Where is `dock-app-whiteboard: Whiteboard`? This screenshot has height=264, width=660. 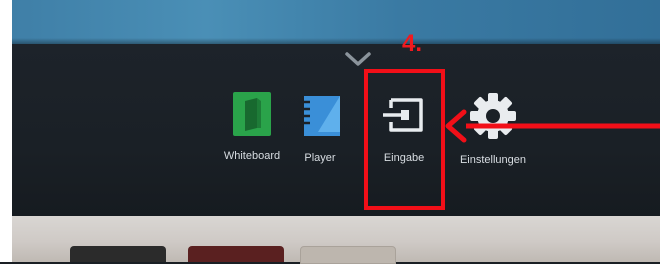
dock-app-whiteboard: Whiteboard is located at coordinates (252, 127).